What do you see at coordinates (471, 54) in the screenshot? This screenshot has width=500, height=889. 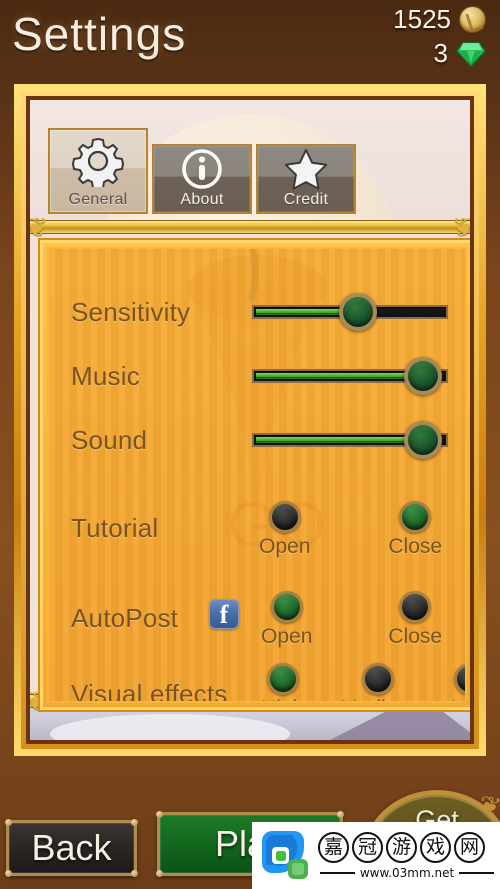 I see `gem-icon` at bounding box center [471, 54].